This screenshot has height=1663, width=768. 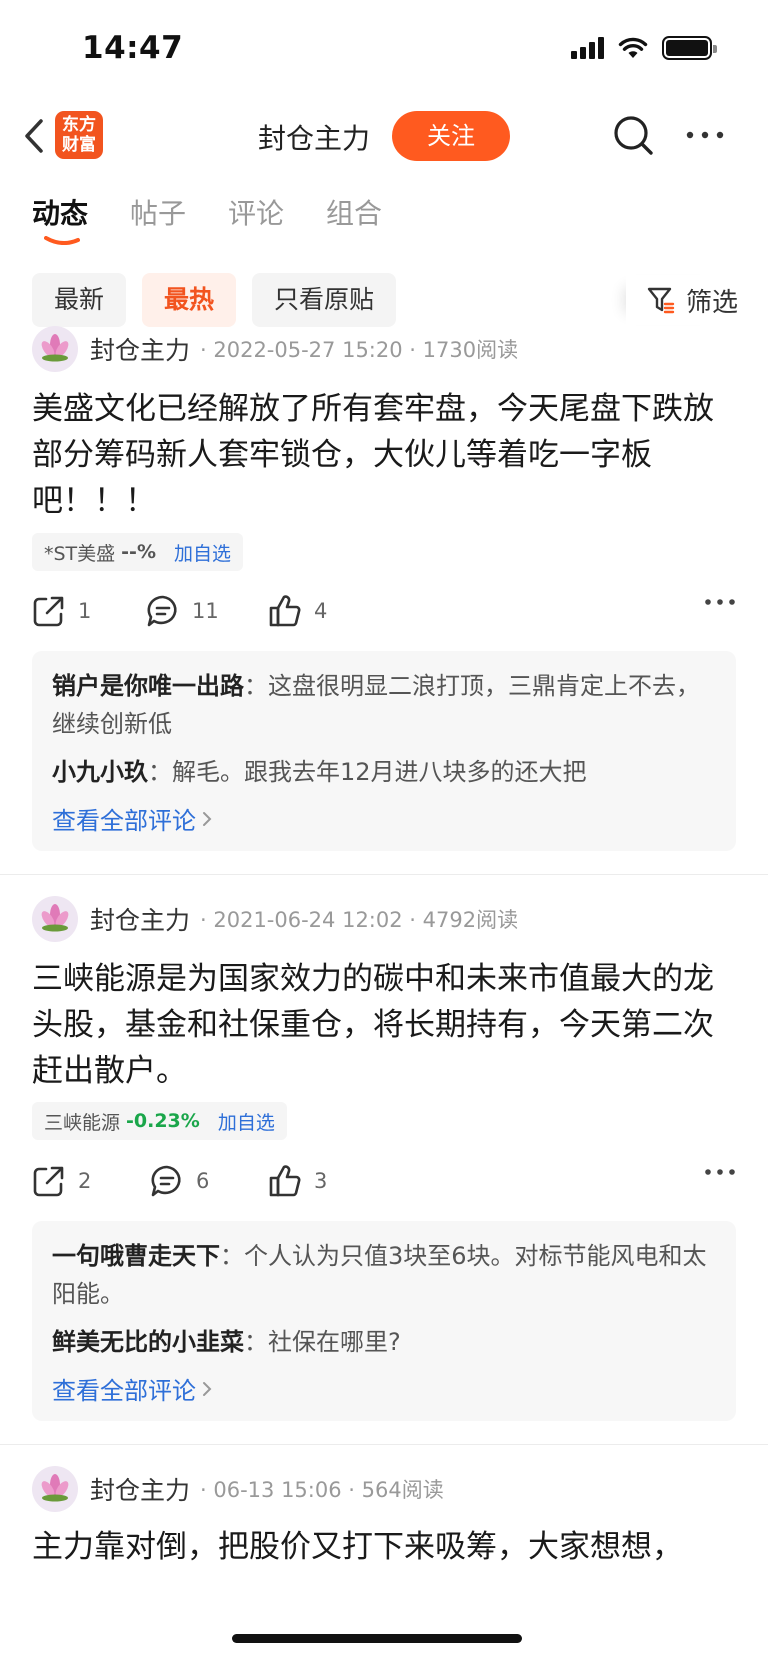 What do you see at coordinates (314, 138) in the screenshot?
I see `page-title: 封仓主力` at bounding box center [314, 138].